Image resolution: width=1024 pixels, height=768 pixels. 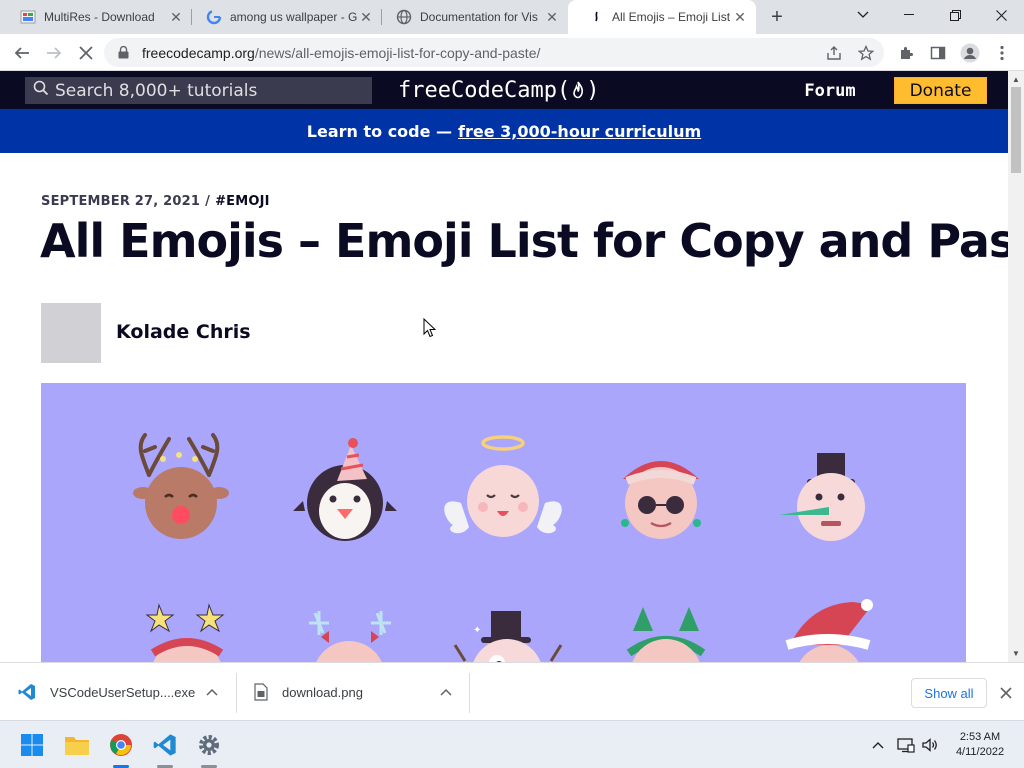 I want to click on close-window-button, so click(x=1001, y=15).